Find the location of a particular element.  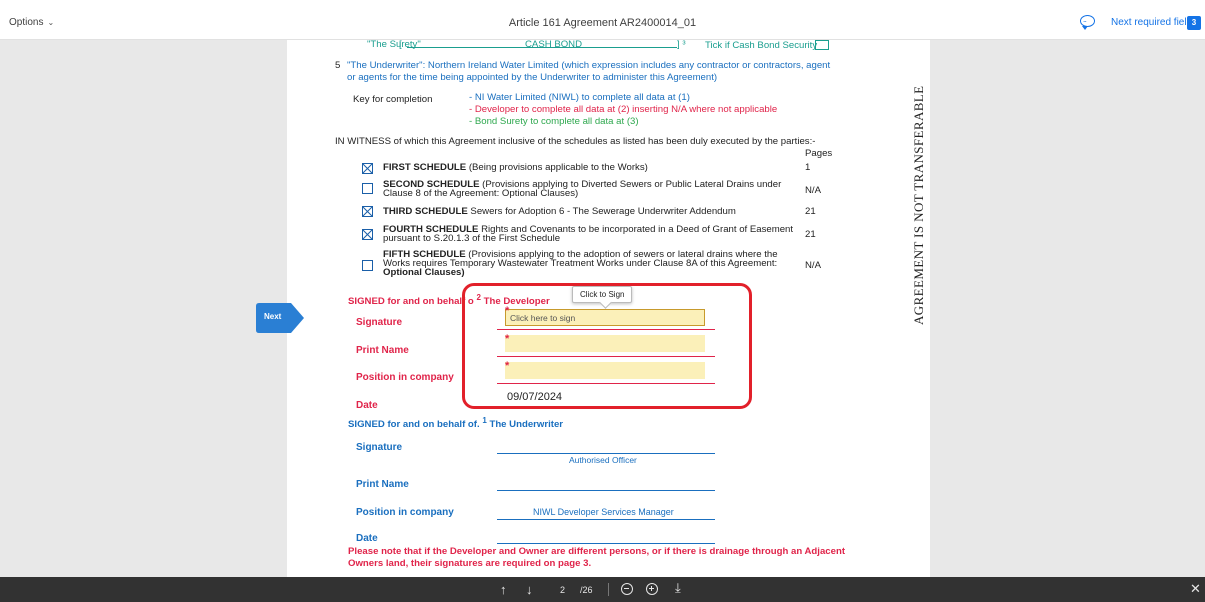

developer-signature-label: Signature is located at coordinates (379, 322).